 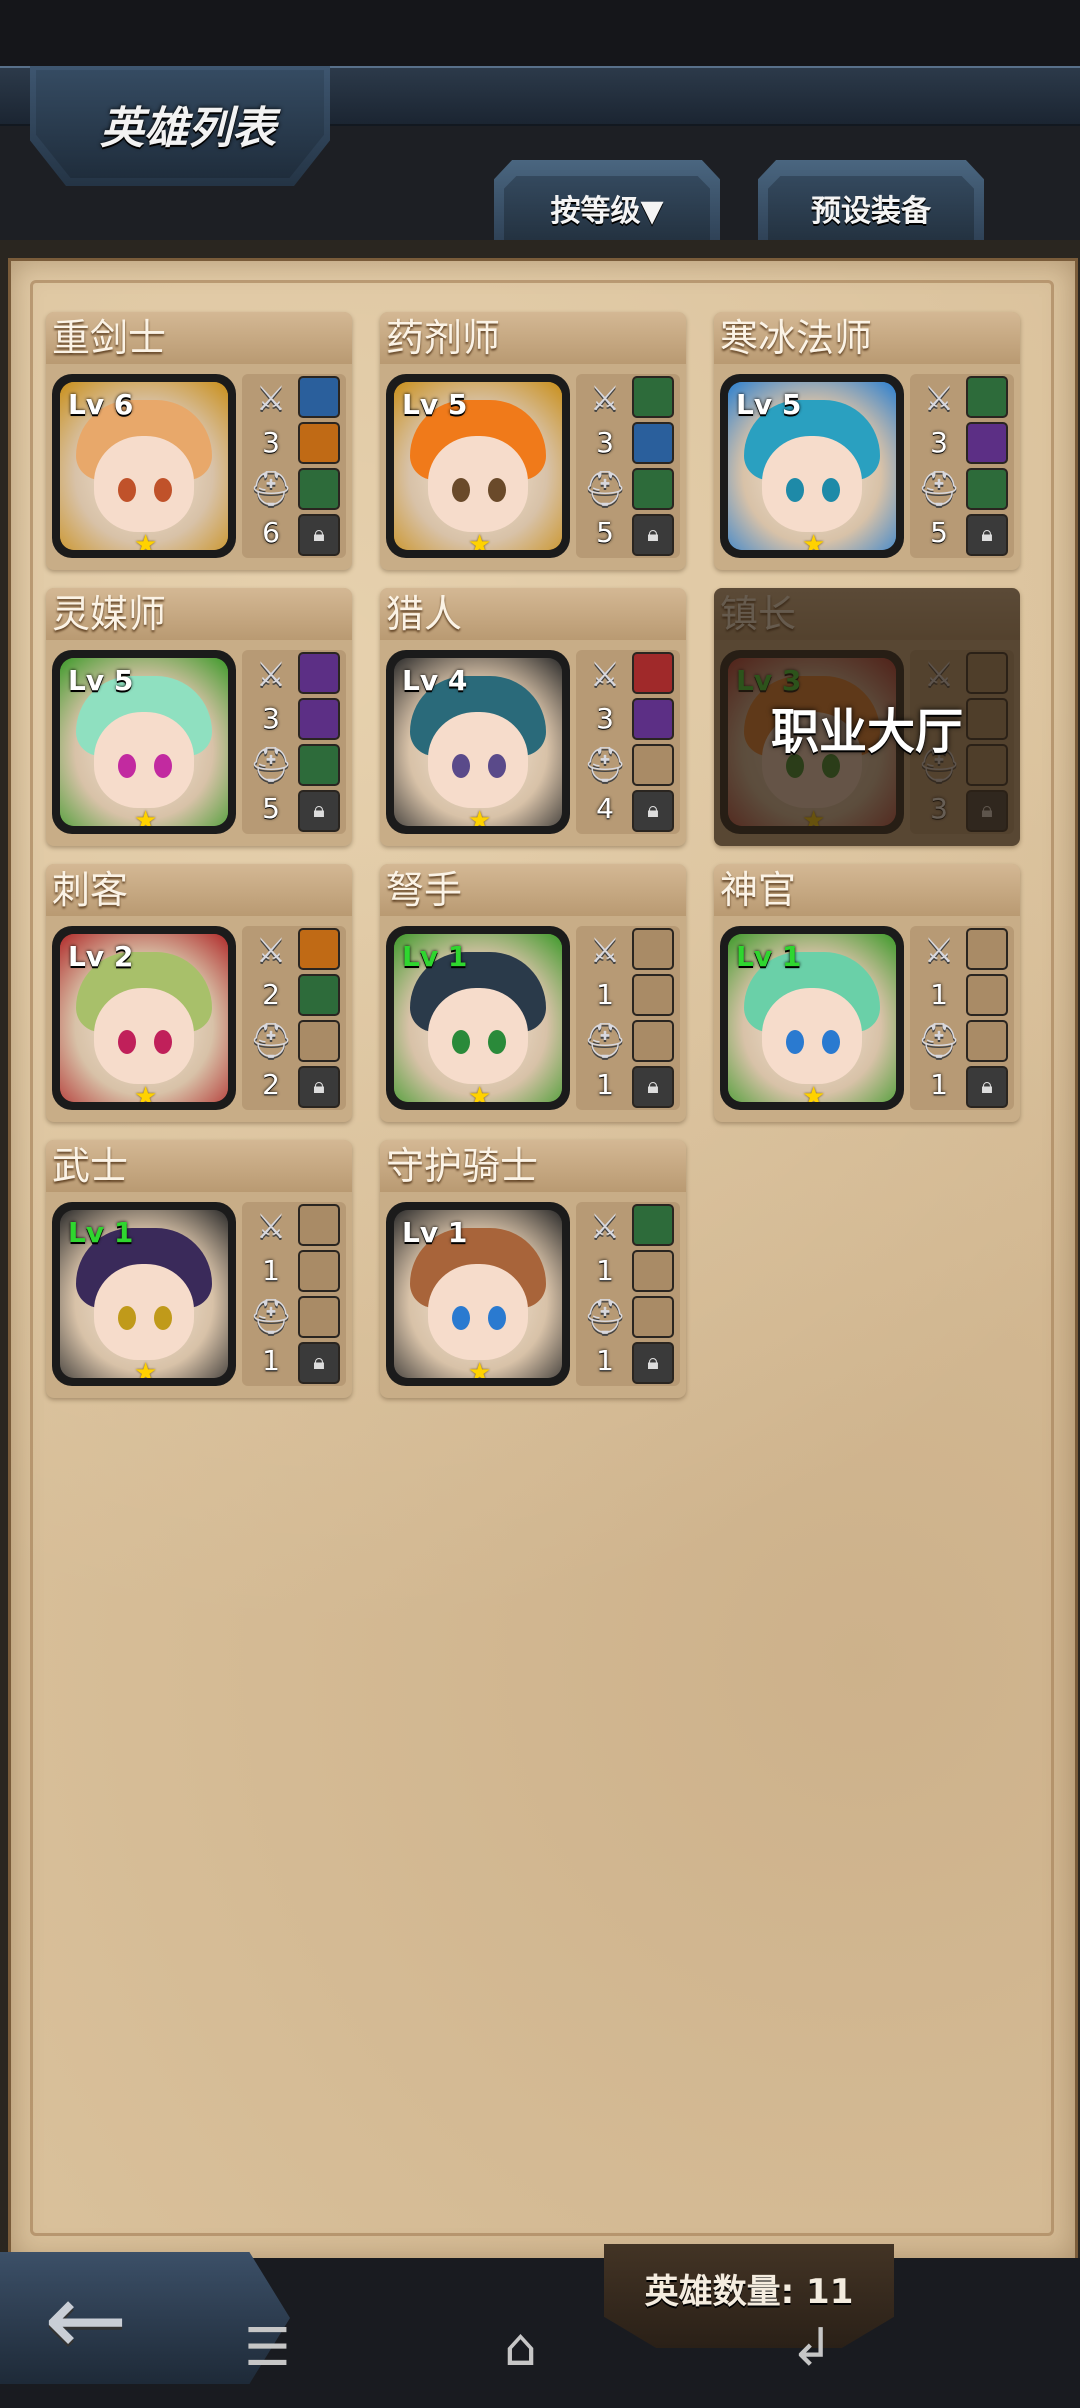 I want to click on hero-card: 猎人 Lv 4 ★ ⚔︎ 3 ⛑︎ 4 🔒︎, so click(x=533, y=717).